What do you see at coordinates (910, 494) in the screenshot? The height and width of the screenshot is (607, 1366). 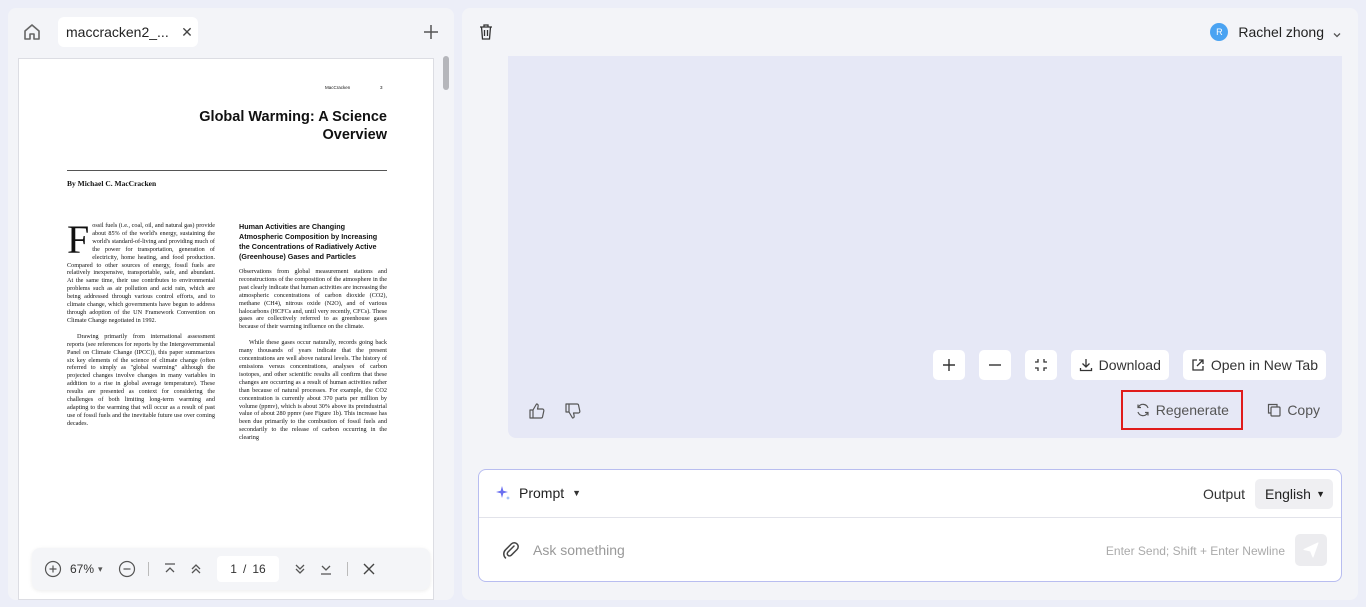 I see `composer-header: Prompt ▼ Output English ▼` at bounding box center [910, 494].